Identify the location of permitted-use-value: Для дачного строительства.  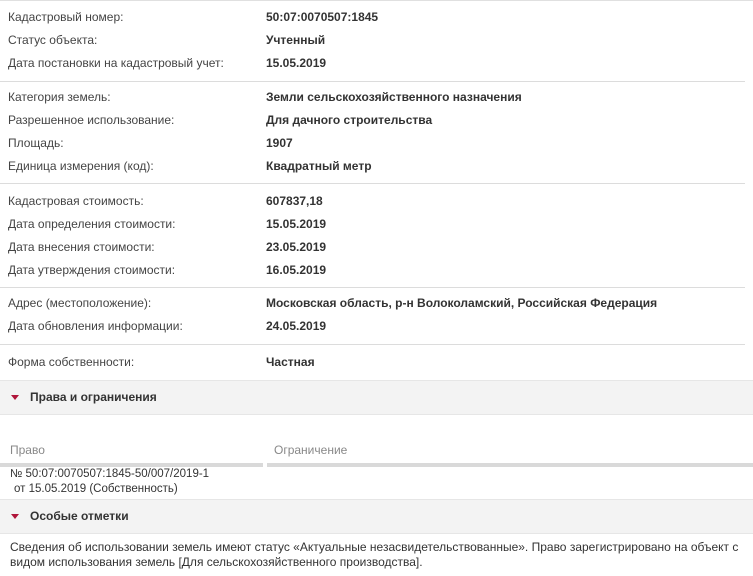
(349, 120).